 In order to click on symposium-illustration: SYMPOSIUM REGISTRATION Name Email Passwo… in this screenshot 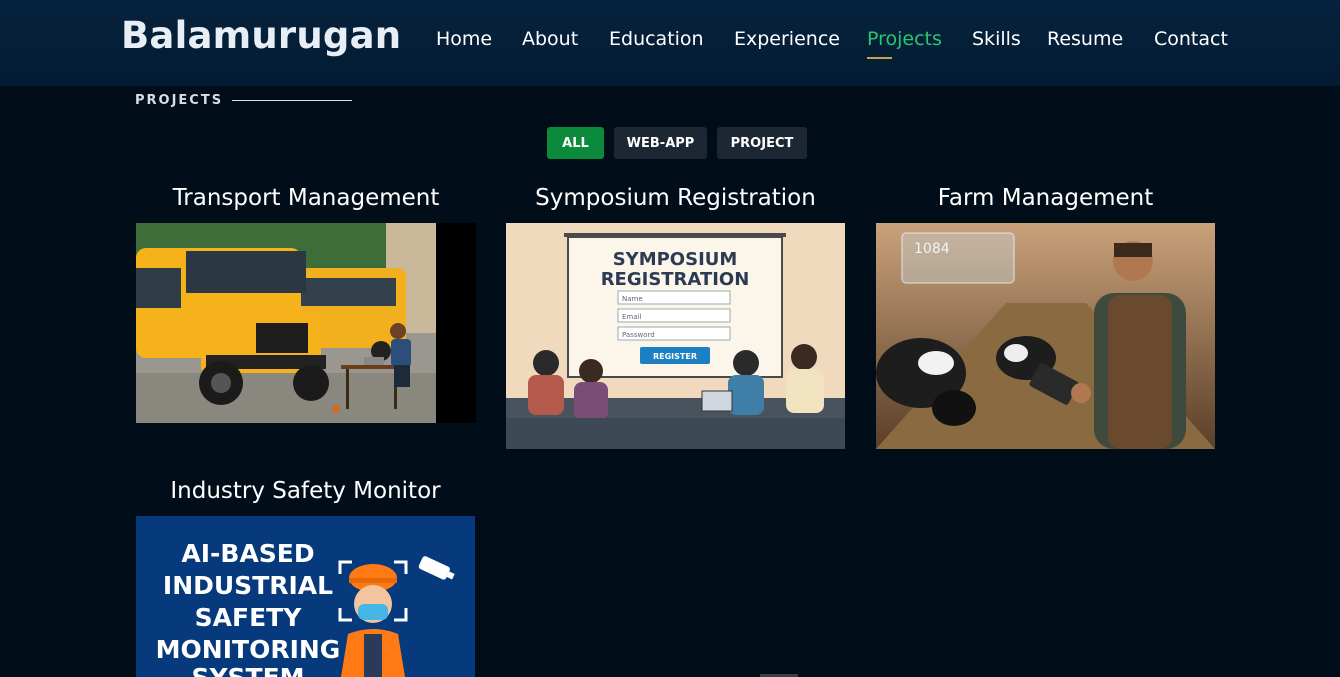, I will do `click(675, 336)`.